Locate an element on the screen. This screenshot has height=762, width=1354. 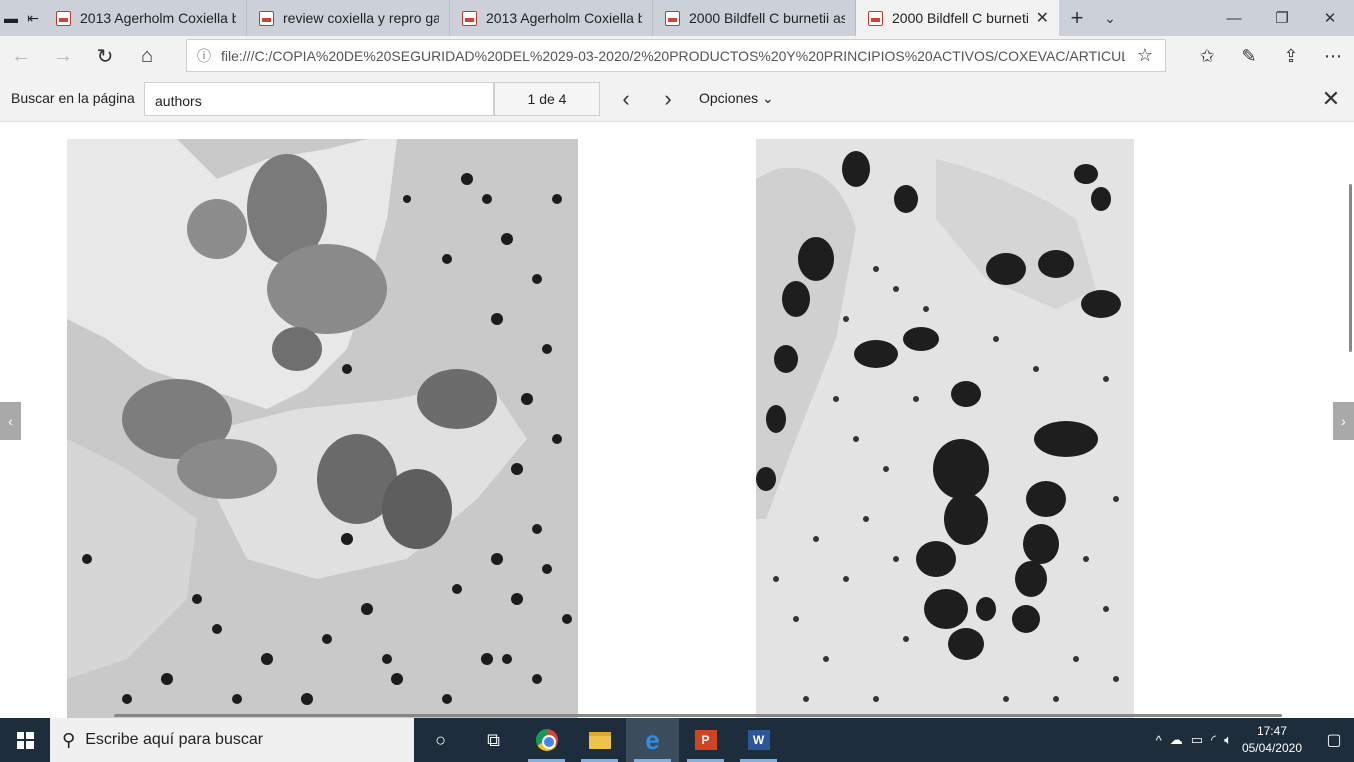
word-taskbar-button: W is located at coordinates (758, 740).